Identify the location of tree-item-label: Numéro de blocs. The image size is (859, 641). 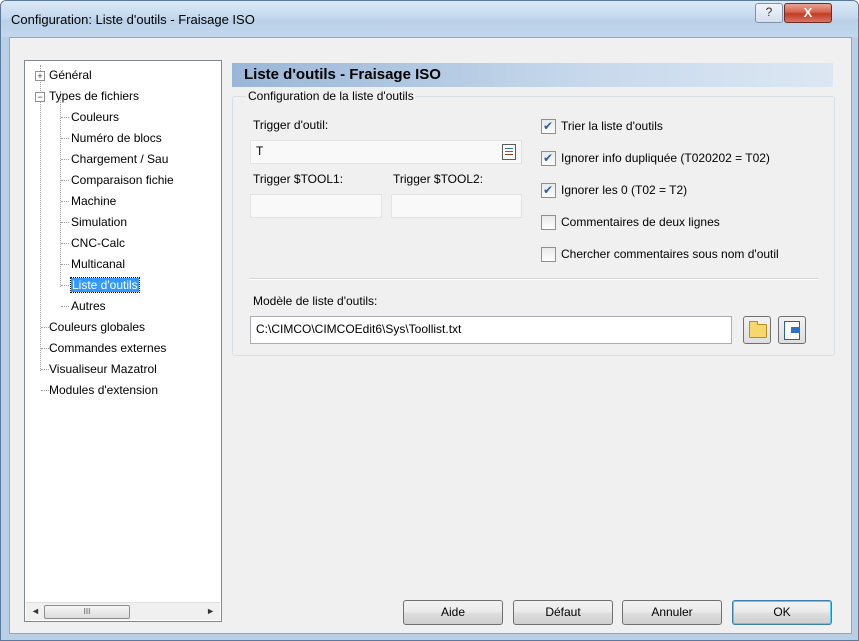
(116, 138).